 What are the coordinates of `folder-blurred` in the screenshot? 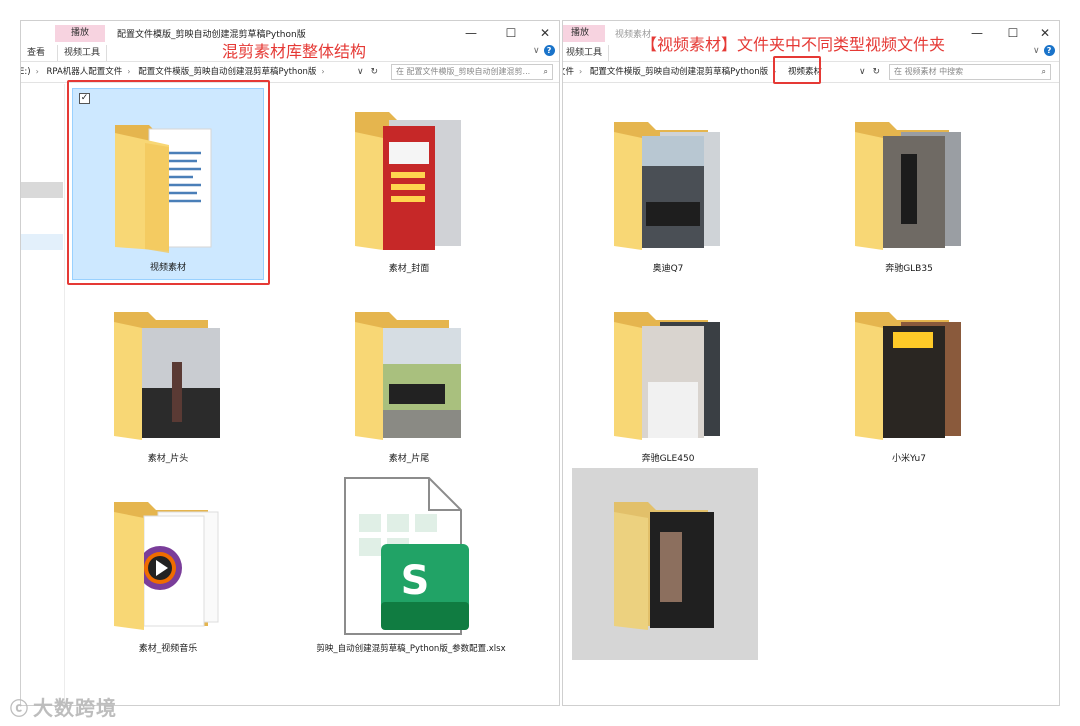 It's located at (665, 564).